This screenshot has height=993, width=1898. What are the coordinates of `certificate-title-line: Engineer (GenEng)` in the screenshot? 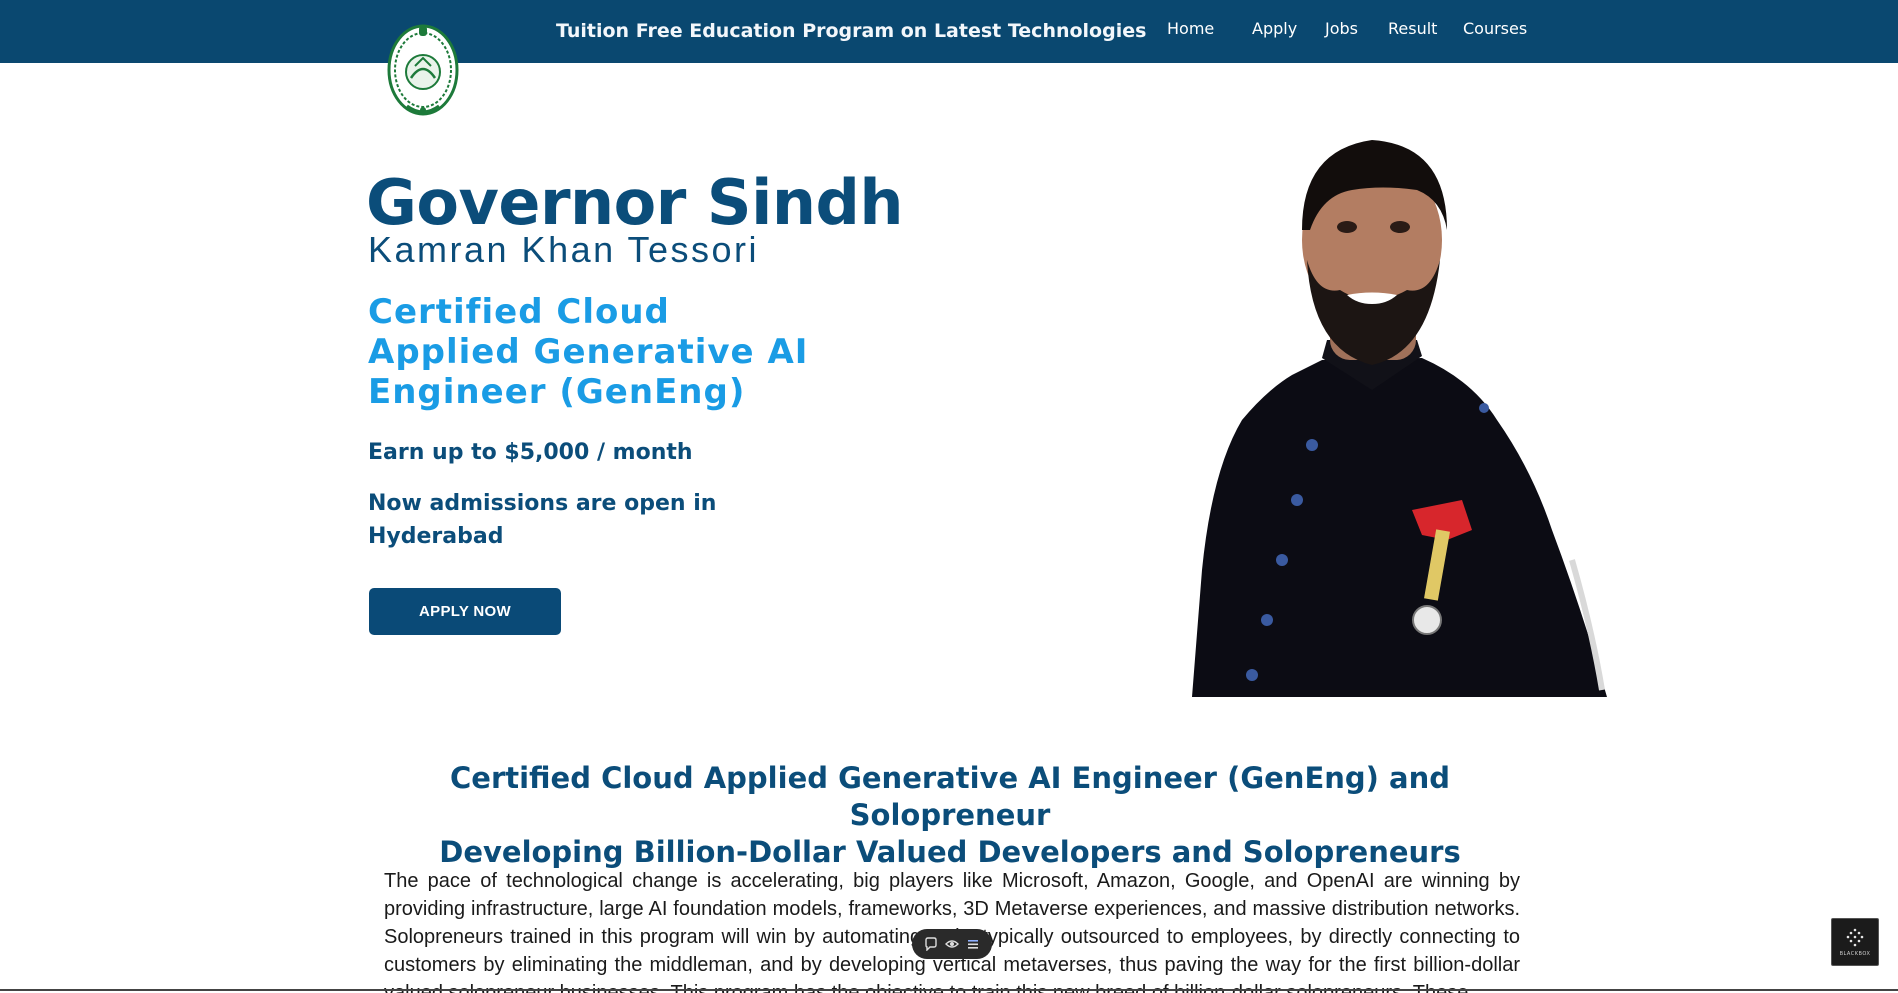 It's located at (557, 392).